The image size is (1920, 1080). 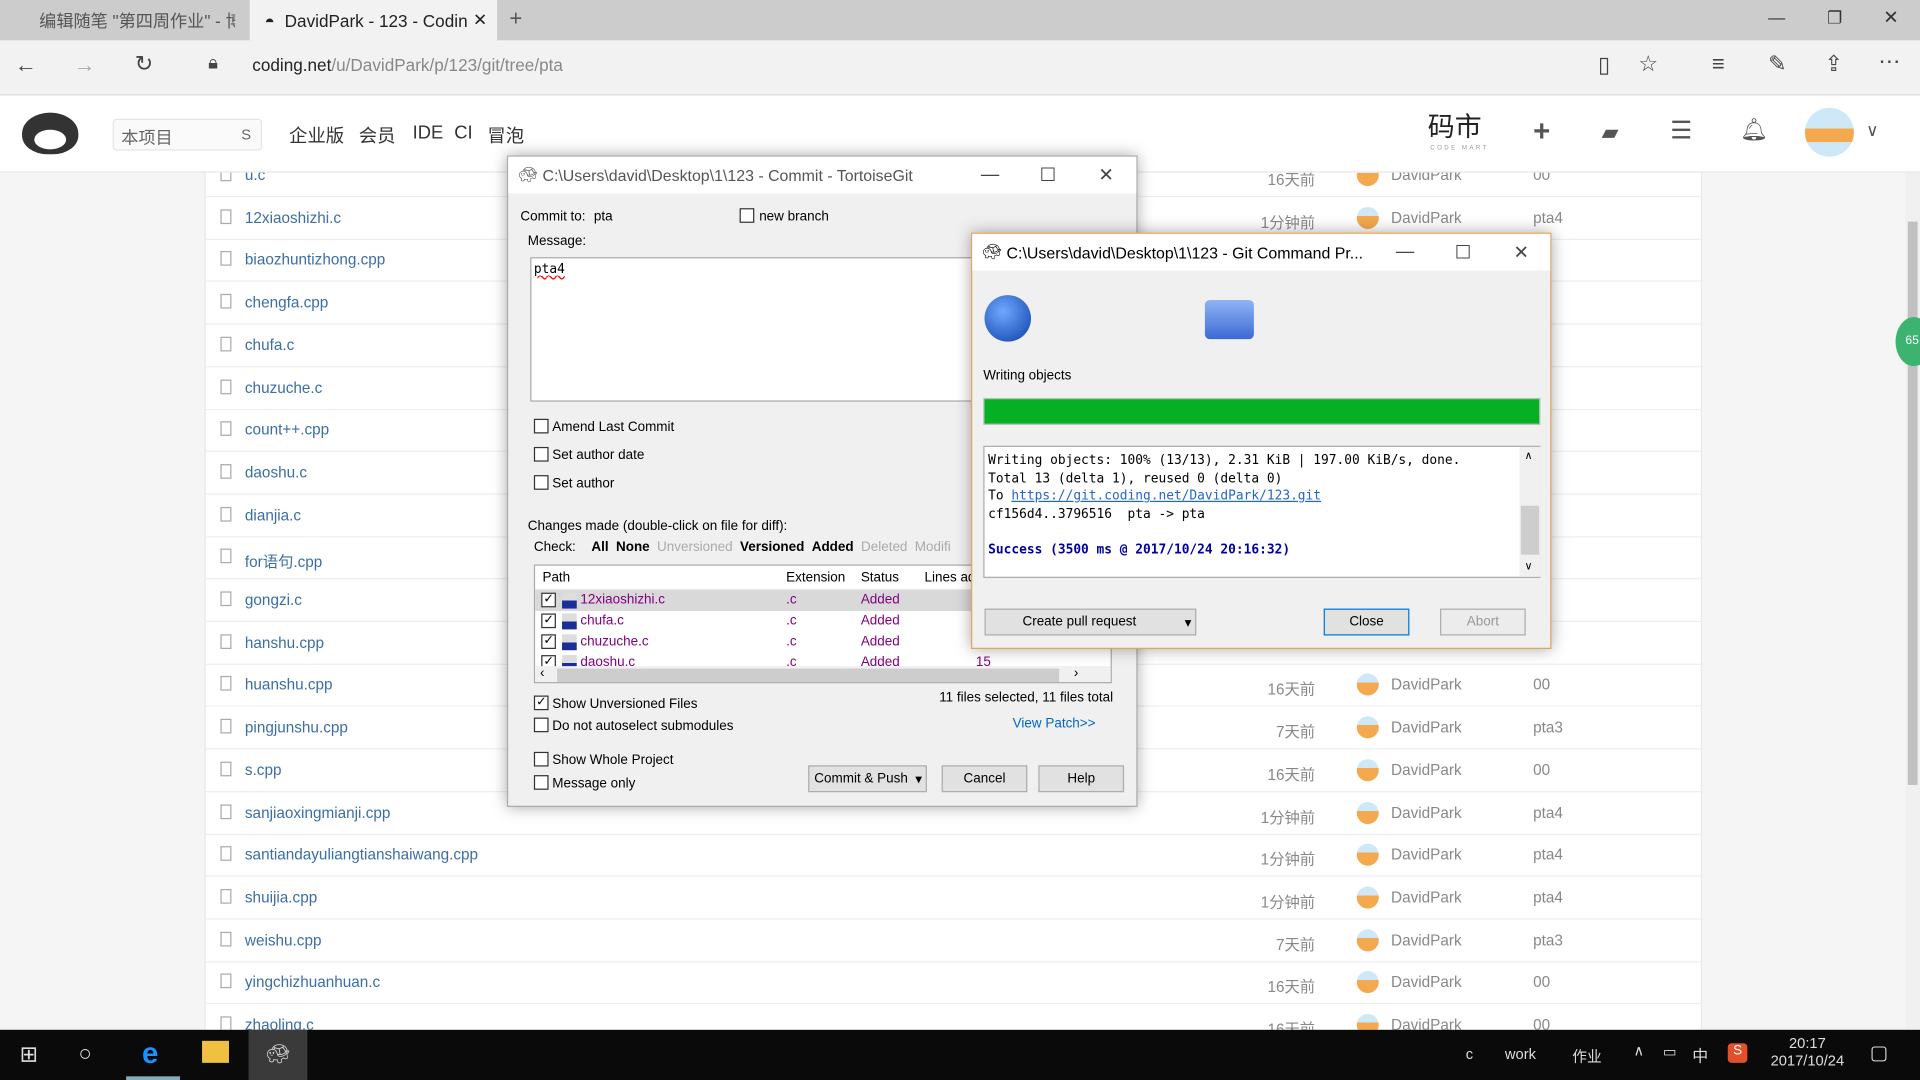 What do you see at coordinates (373, 20) in the screenshot?
I see `tab-coding: ◓ DavidPark - 123 - Codin ✕` at bounding box center [373, 20].